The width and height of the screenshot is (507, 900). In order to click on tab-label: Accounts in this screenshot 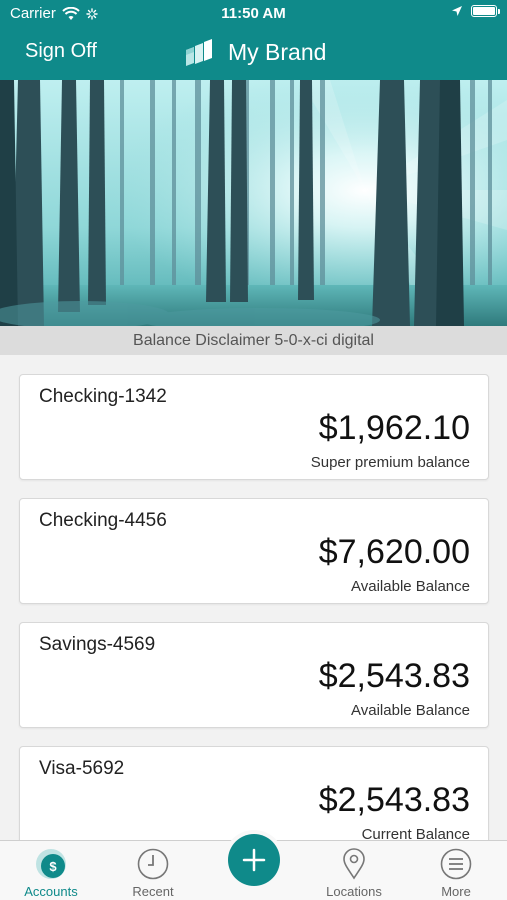, I will do `click(51, 891)`.